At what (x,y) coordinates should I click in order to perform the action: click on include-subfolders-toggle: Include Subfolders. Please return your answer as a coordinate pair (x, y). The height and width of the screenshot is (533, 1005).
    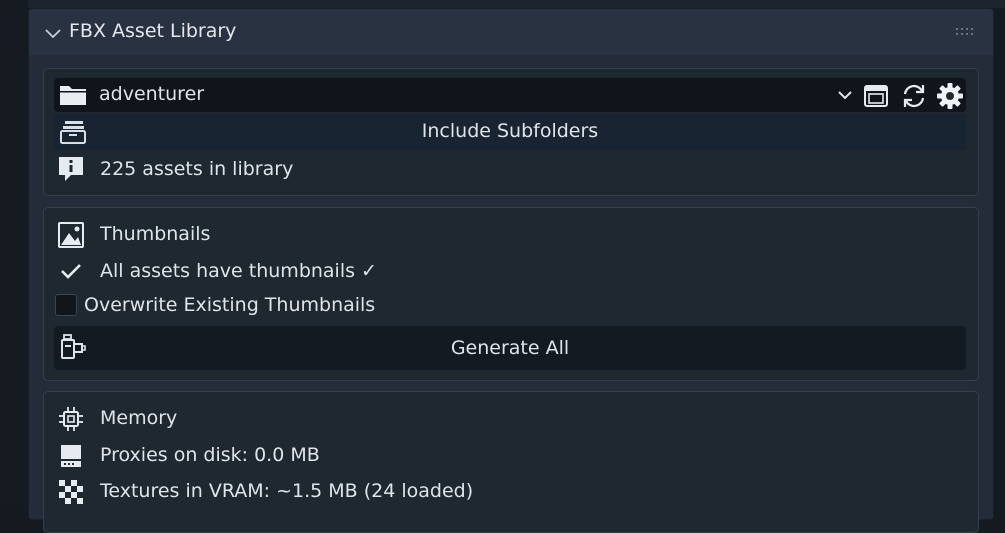
    Looking at the image, I should click on (510, 132).